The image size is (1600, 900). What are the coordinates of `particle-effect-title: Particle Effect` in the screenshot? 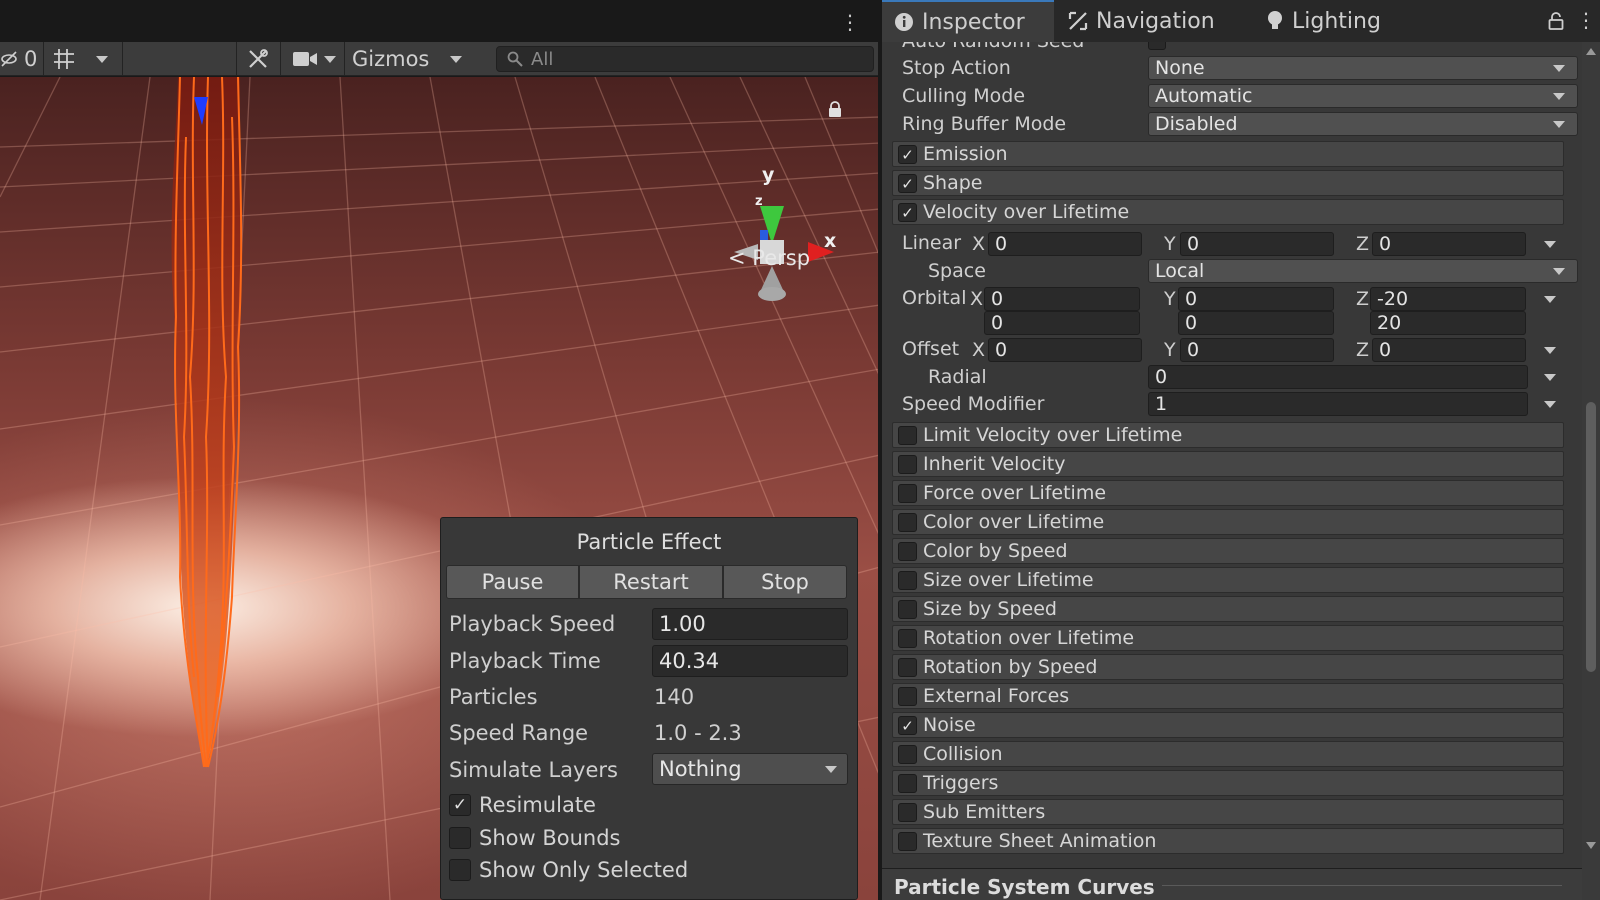 It's located at (649, 542).